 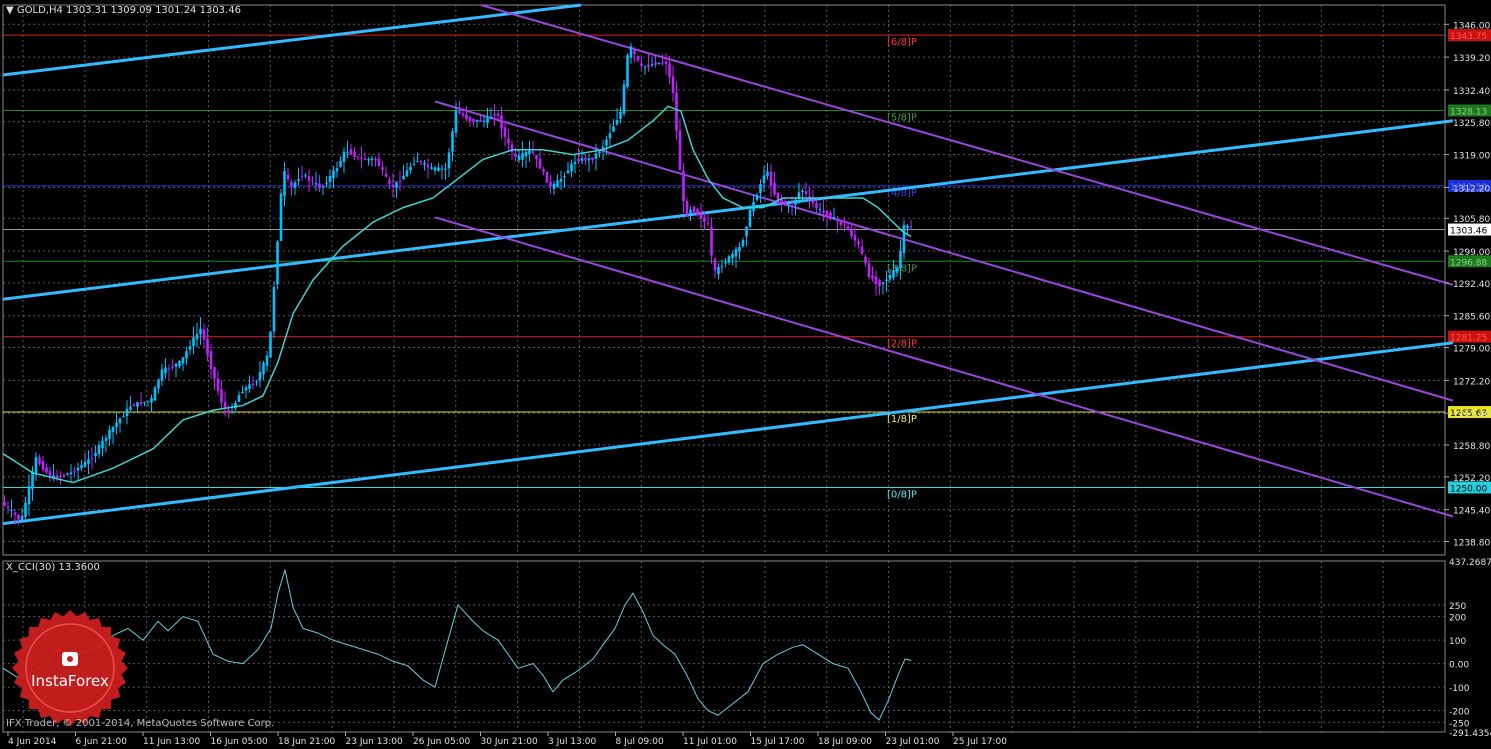 What do you see at coordinates (1468, 232) in the screenshot?
I see `last-price-value: 1303.46` at bounding box center [1468, 232].